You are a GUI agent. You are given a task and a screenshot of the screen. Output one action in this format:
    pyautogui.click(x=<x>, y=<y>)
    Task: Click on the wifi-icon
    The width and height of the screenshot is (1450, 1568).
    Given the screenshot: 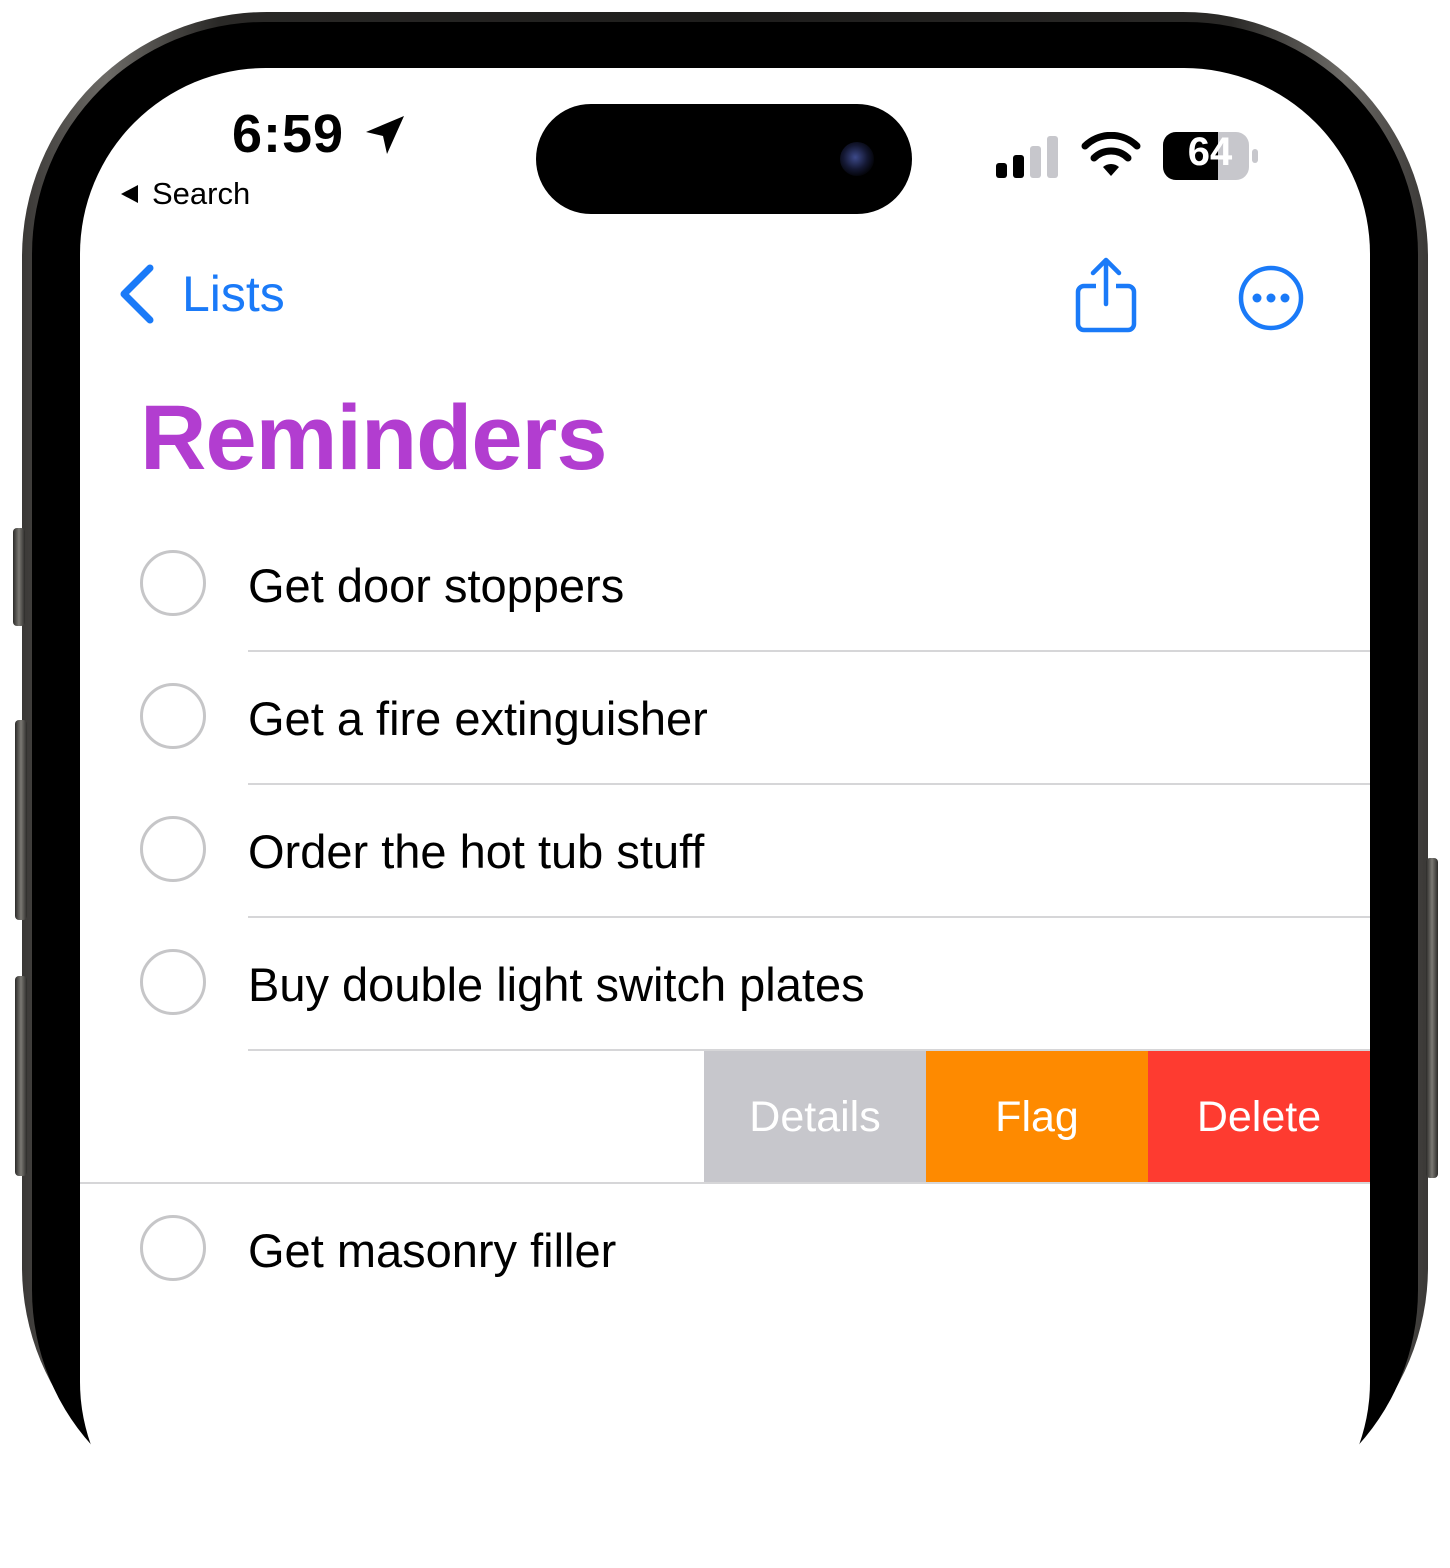 What is the action you would take?
    pyautogui.click(x=1111, y=154)
    